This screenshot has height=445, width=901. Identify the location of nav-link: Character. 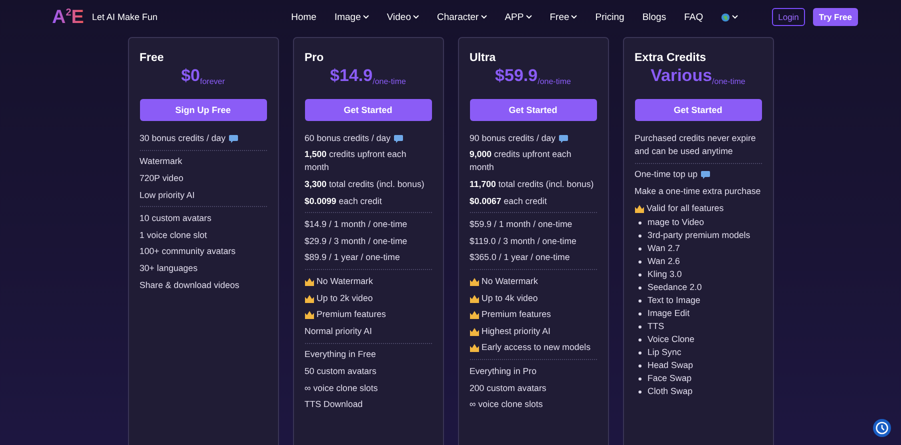
(462, 17).